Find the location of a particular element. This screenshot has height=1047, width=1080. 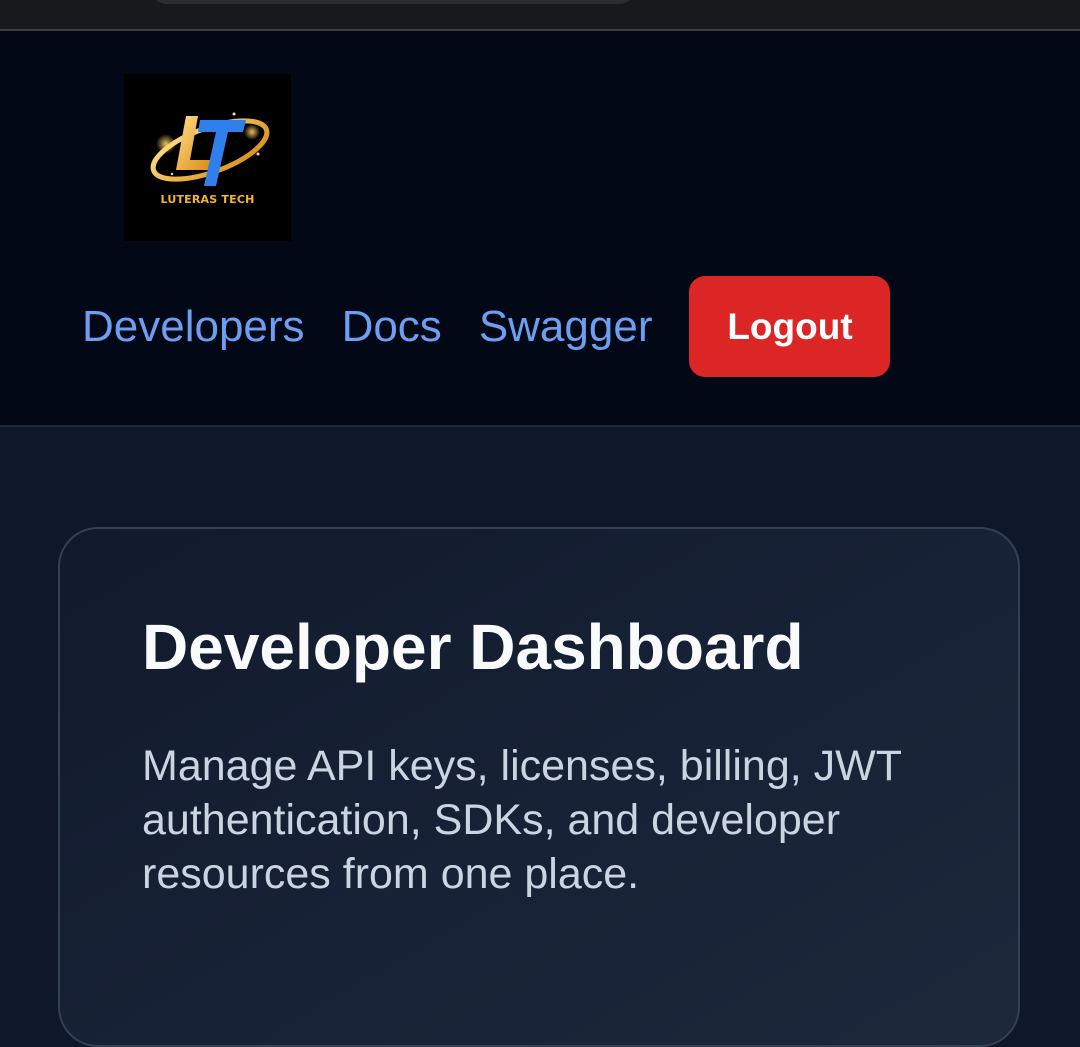

main-nav: Developers Docs Swagger Logout is located at coordinates (486, 326).